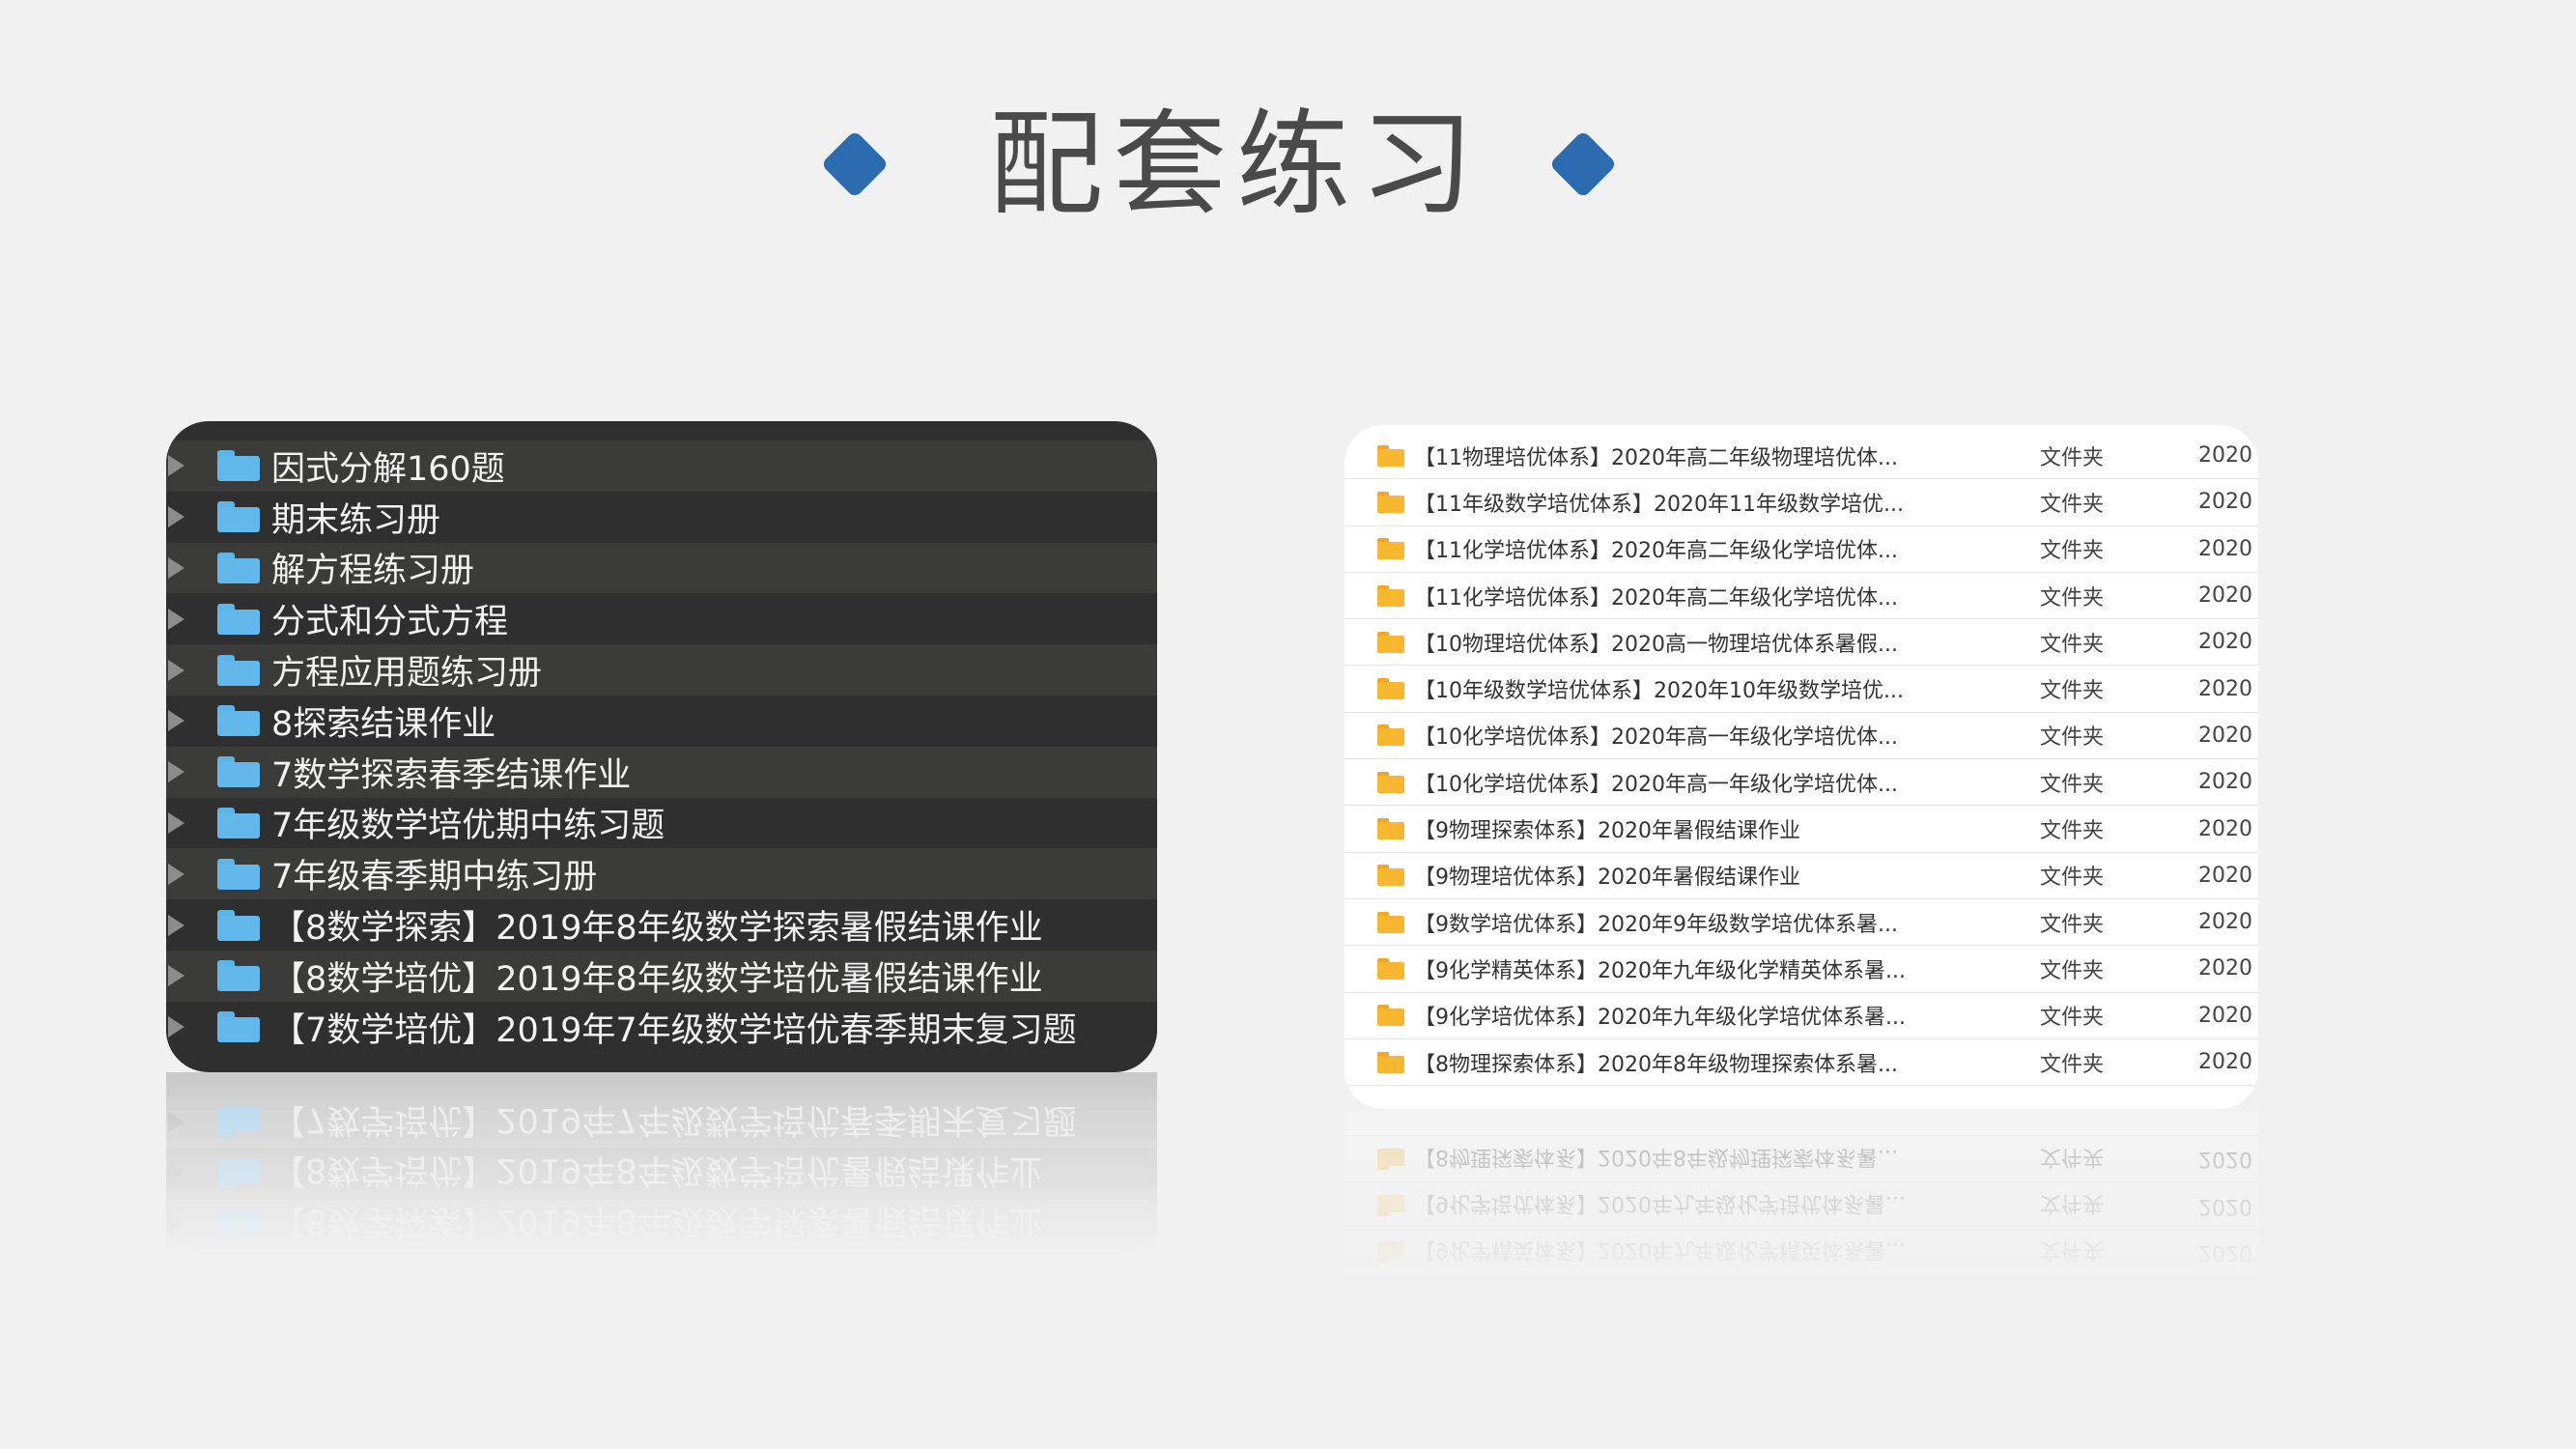  I want to click on file-row: 【11年级数学培优体系】2020年11年级数学培优... 文件夹 2020, so click(1801, 502).